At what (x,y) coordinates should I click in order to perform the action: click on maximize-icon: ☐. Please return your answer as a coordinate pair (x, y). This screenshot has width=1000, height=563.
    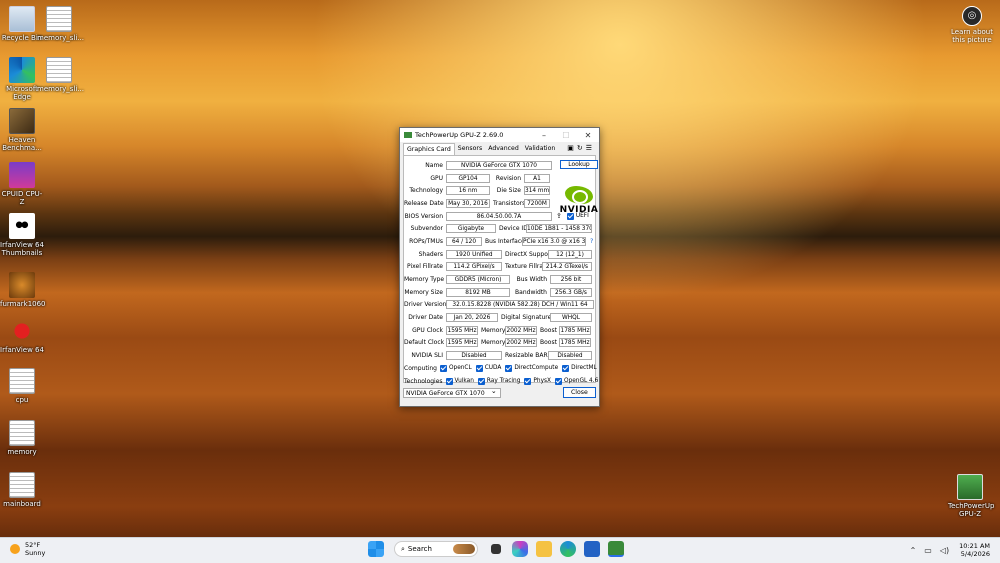
    Looking at the image, I should click on (566, 135).